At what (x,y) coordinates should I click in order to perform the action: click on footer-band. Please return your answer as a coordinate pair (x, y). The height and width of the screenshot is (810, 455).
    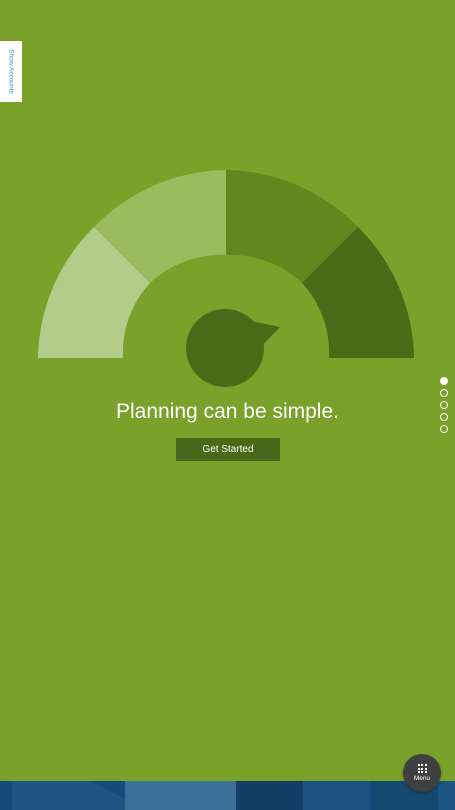
    Looking at the image, I should click on (227, 795).